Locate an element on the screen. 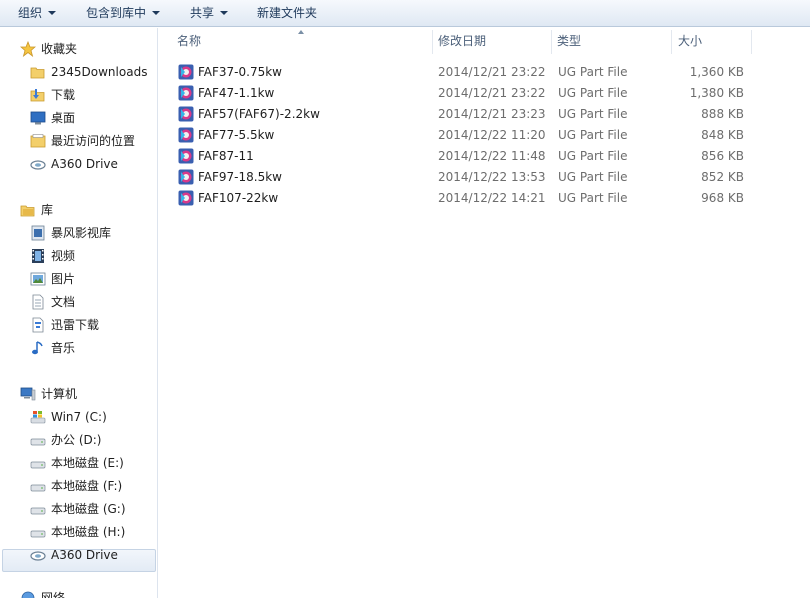 This screenshot has height=598, width=810. nav-item-documents: 文档 is located at coordinates (75, 302).